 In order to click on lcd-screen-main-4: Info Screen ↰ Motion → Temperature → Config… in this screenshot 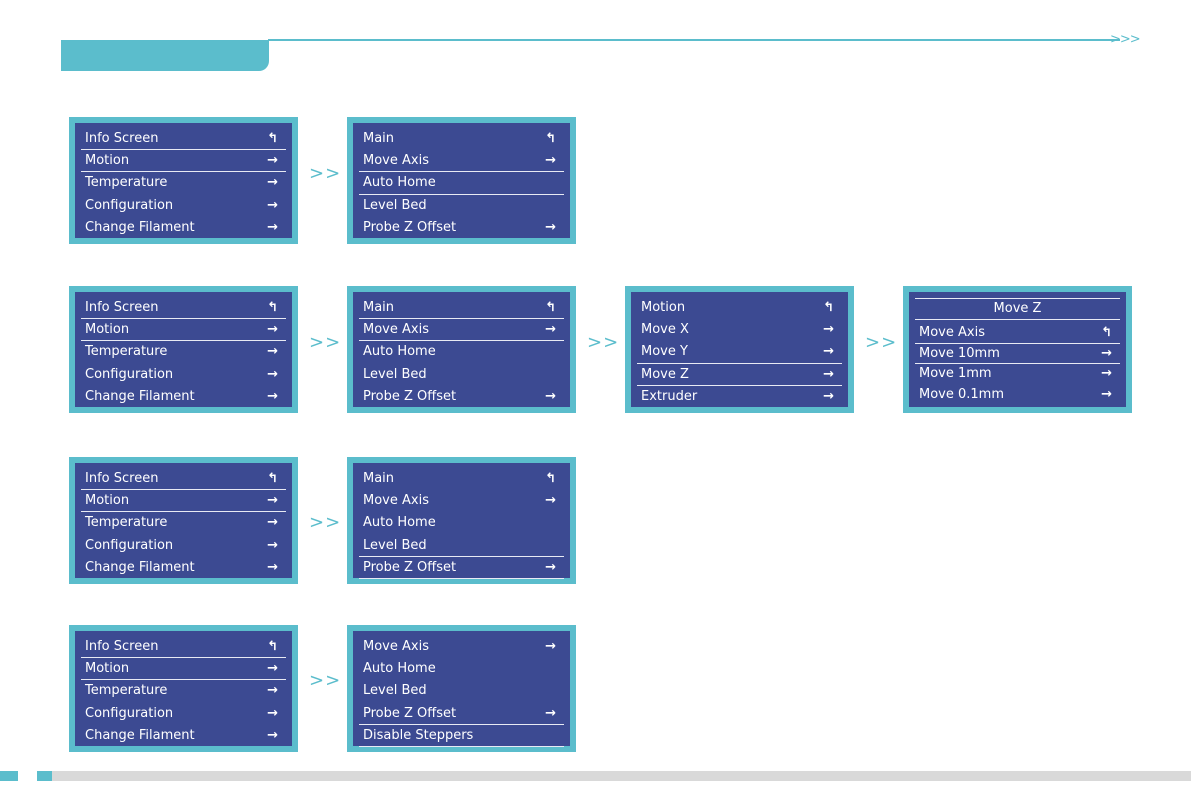, I will do `click(183, 688)`.